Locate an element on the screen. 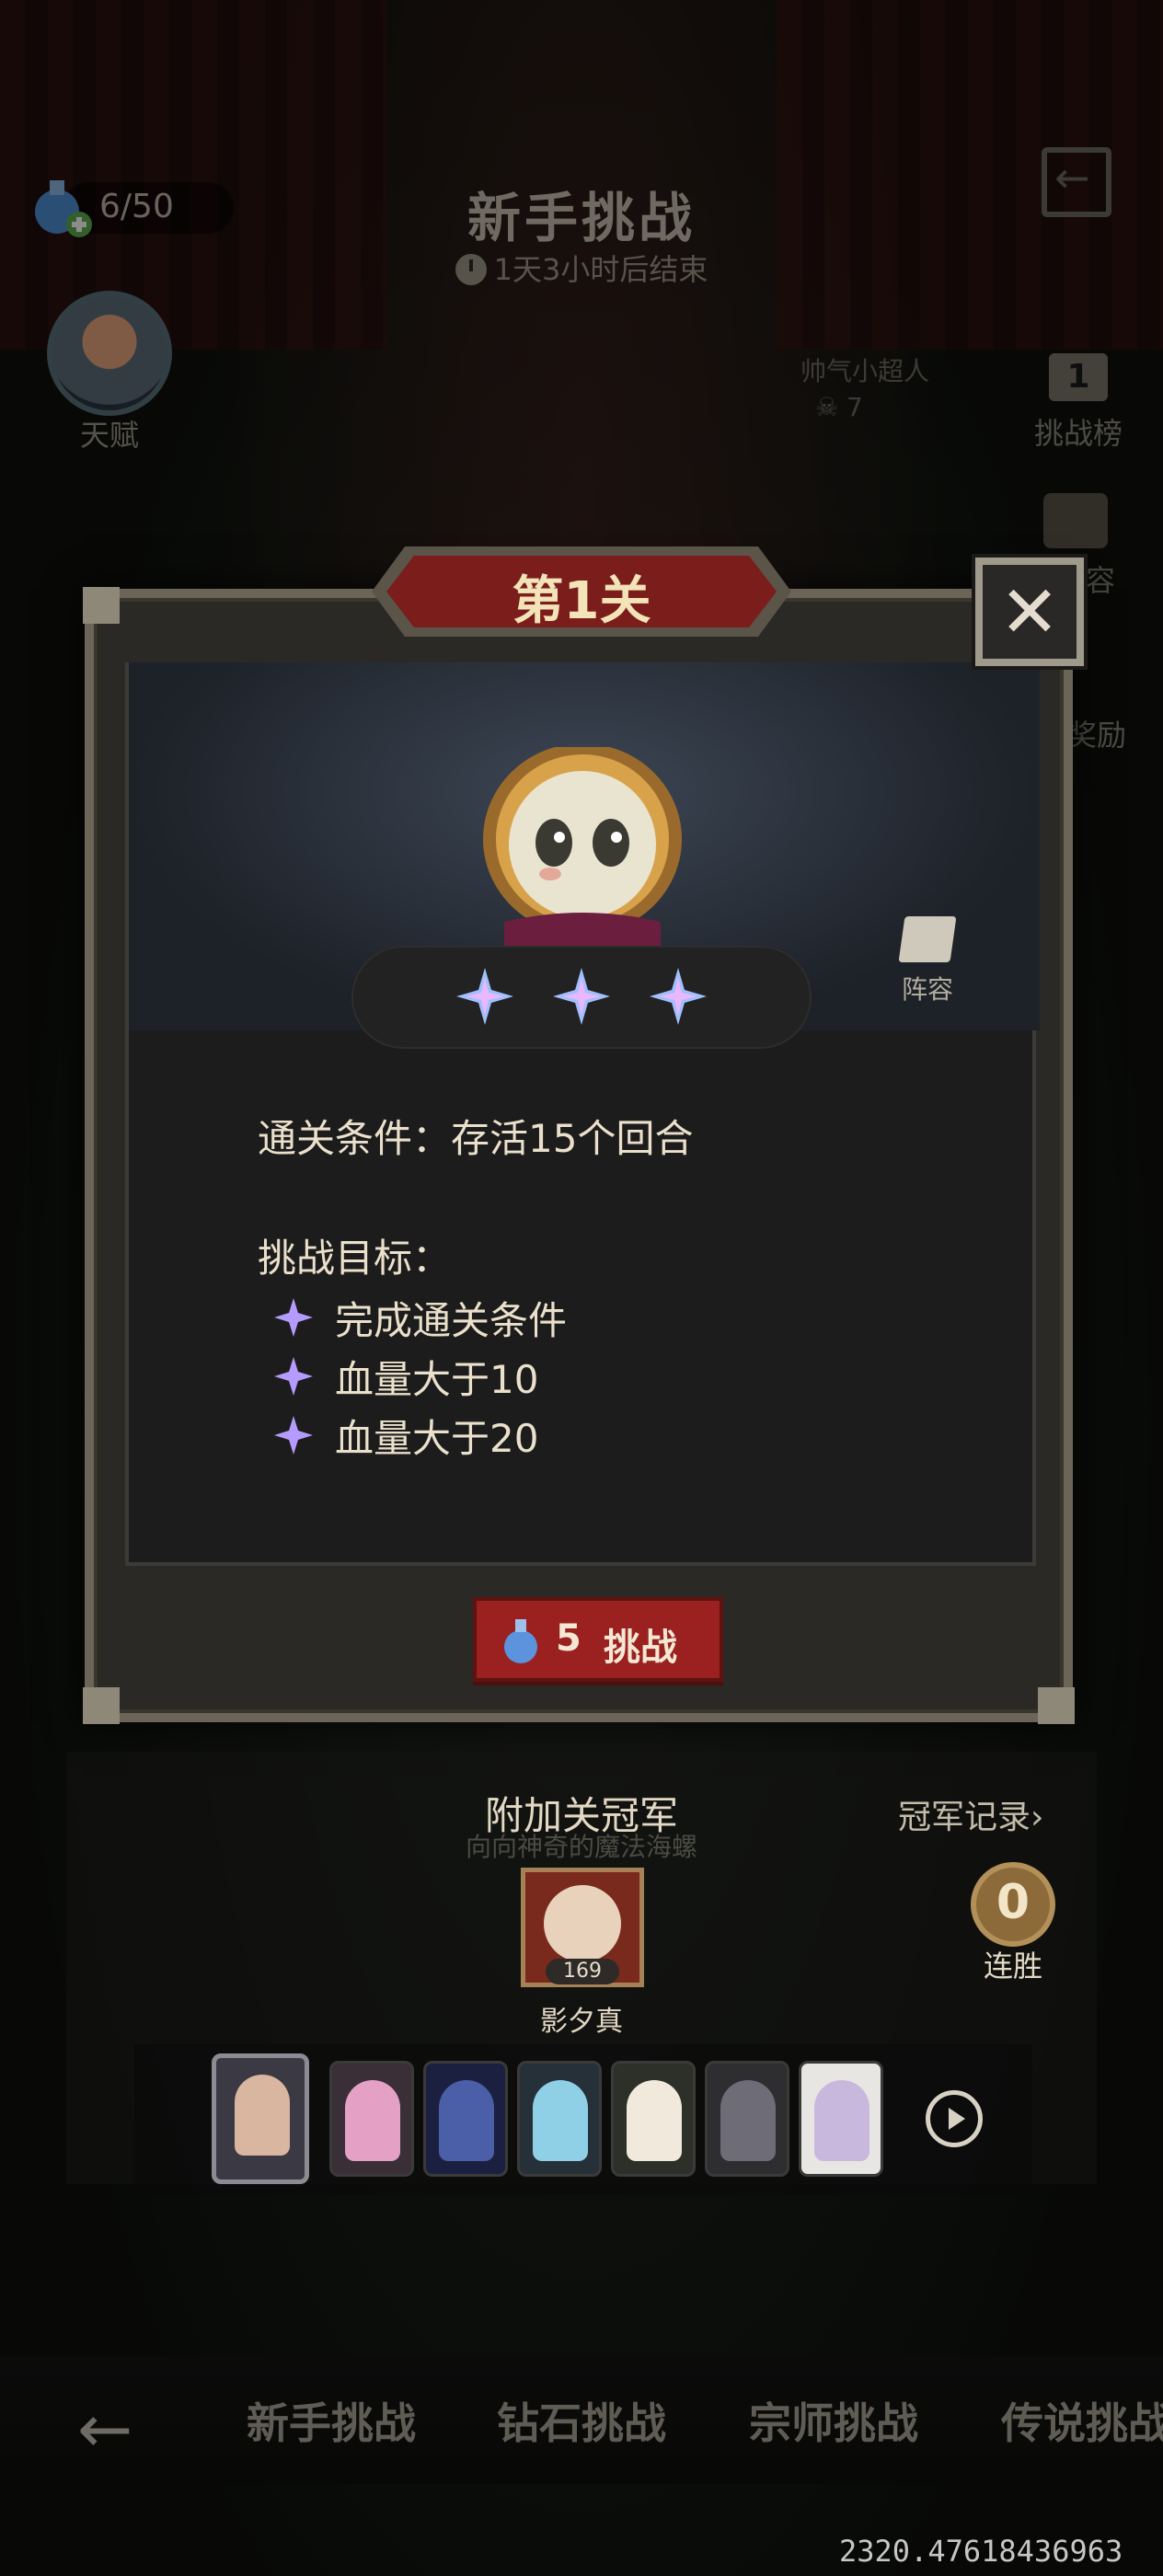 This screenshot has height=2576, width=1163. debug-coordinates: 2320.47618436963 is located at coordinates (981, 2551).